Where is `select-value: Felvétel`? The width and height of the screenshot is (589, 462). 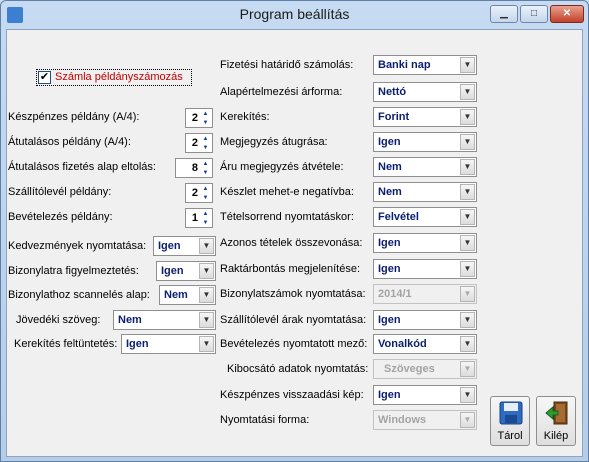
select-value: Felvétel is located at coordinates (398, 217).